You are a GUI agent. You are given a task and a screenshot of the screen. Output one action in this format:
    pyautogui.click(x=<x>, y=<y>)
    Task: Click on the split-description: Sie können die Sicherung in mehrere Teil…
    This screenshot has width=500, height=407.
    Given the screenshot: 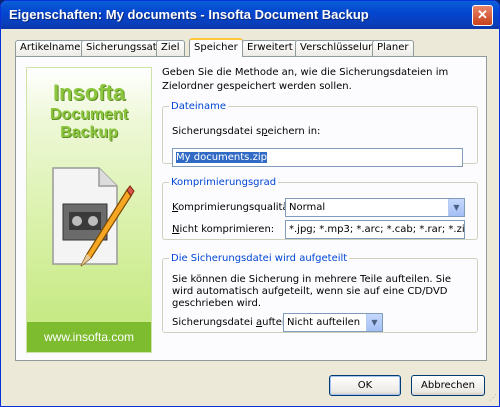 What is the action you would take?
    pyautogui.click(x=312, y=291)
    